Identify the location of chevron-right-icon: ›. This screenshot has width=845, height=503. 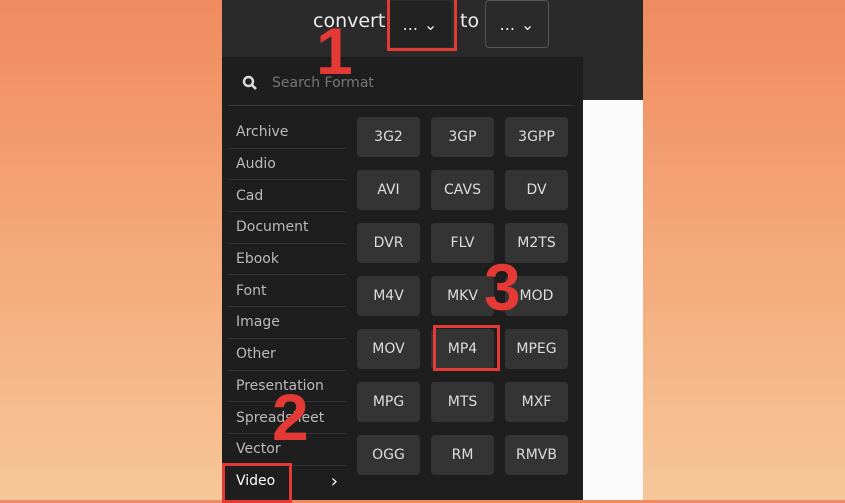
(334, 481).